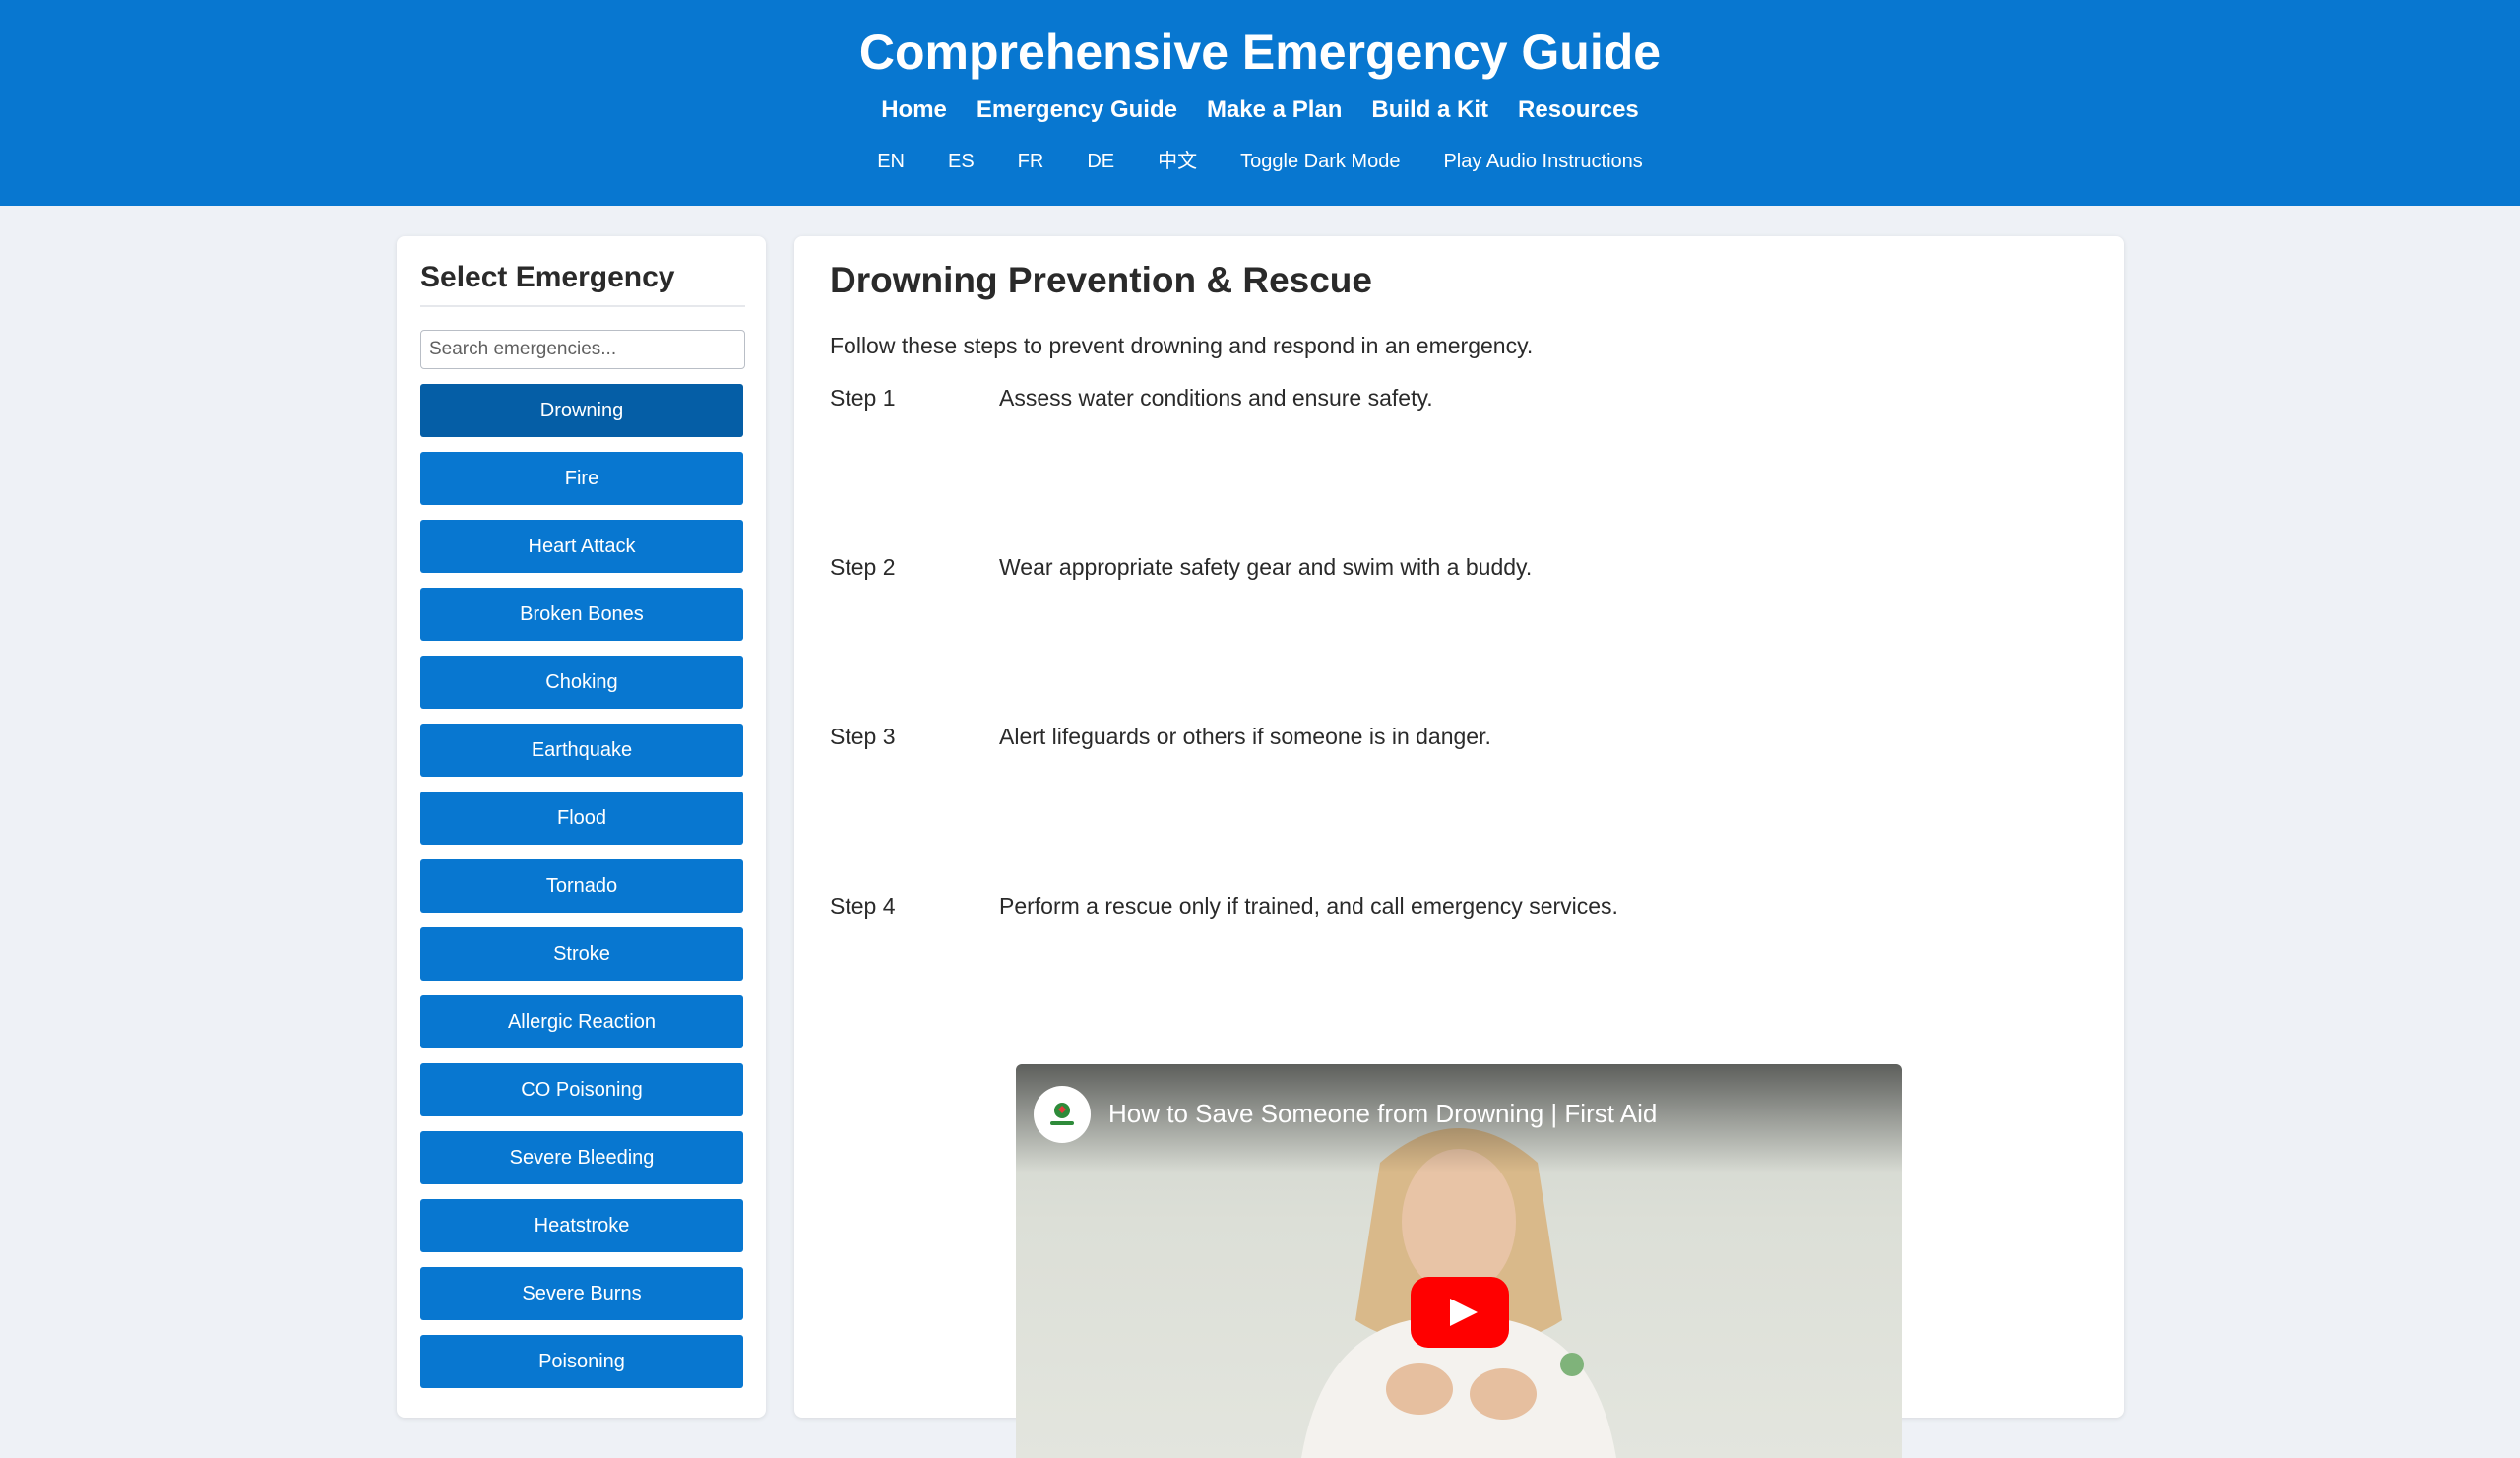  What do you see at coordinates (1460, 1312) in the screenshot?
I see `youtube-play-icon` at bounding box center [1460, 1312].